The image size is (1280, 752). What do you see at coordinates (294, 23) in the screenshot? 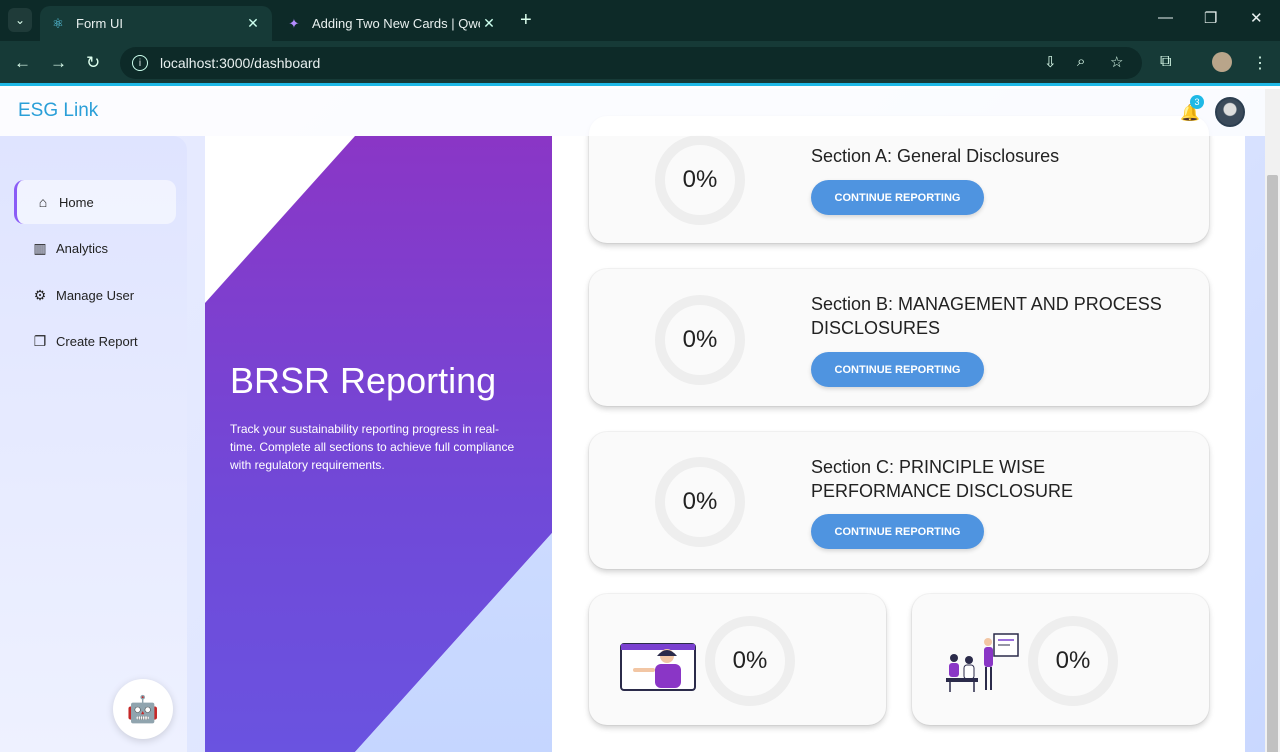
I see `qwen-icon: ✦` at bounding box center [294, 23].